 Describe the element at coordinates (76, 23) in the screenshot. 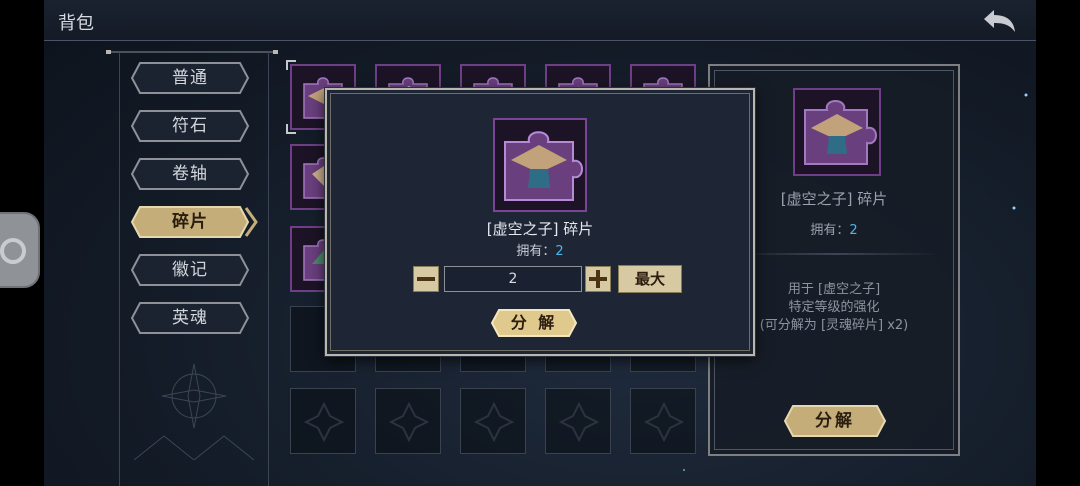

I see `page-title: 背包` at that location.